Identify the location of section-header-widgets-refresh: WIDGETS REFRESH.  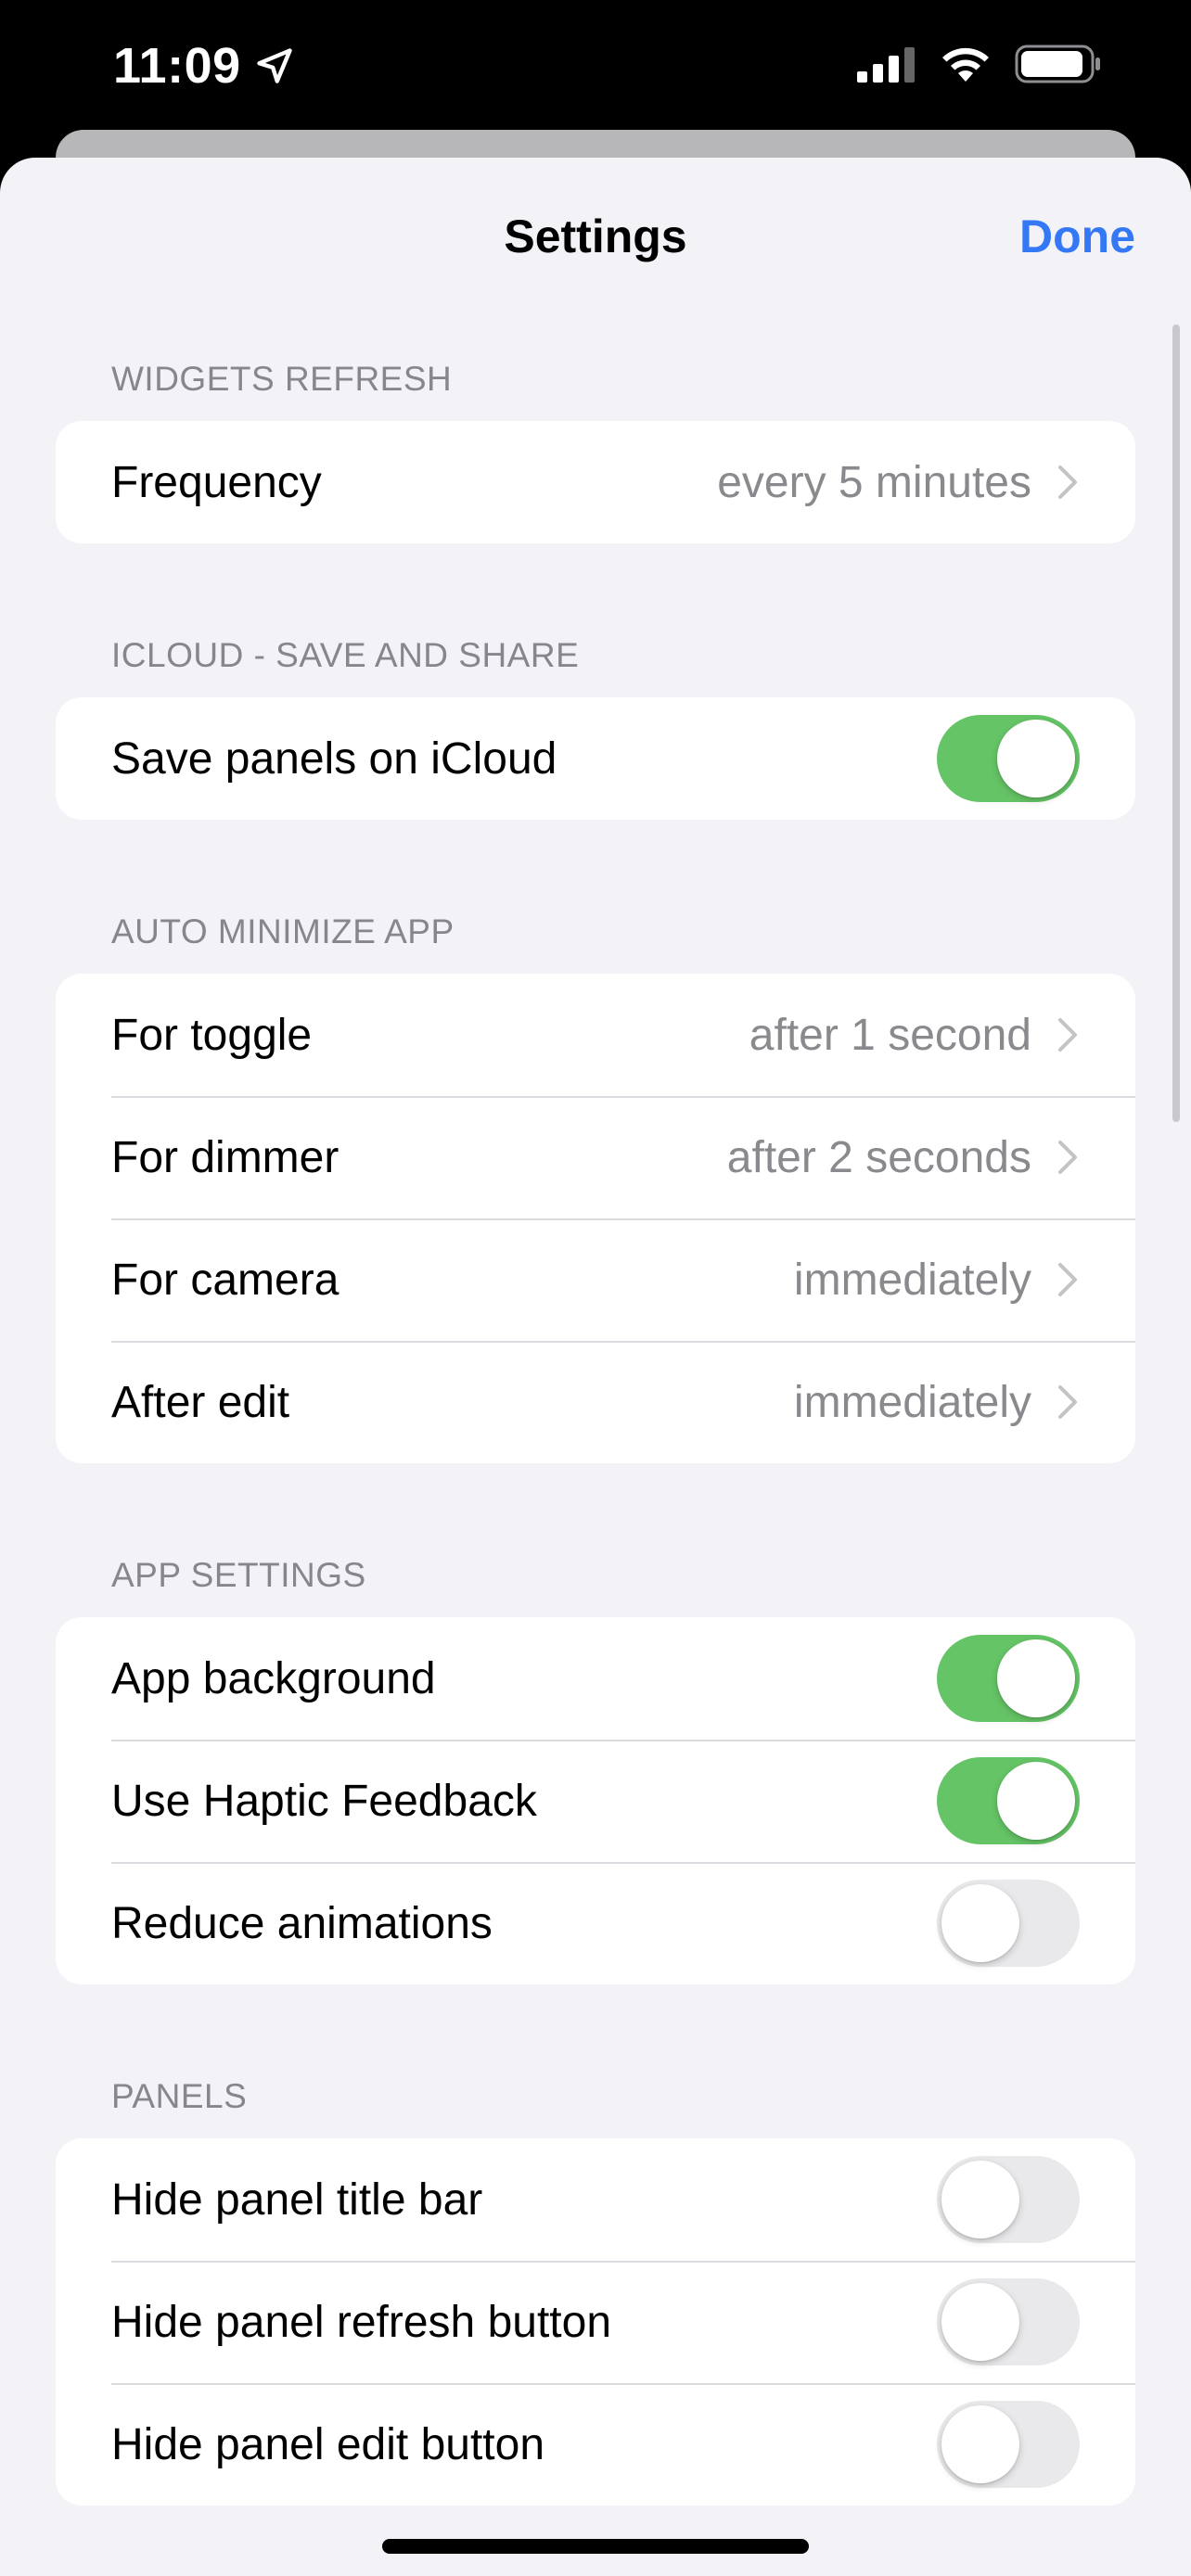
(282, 379).